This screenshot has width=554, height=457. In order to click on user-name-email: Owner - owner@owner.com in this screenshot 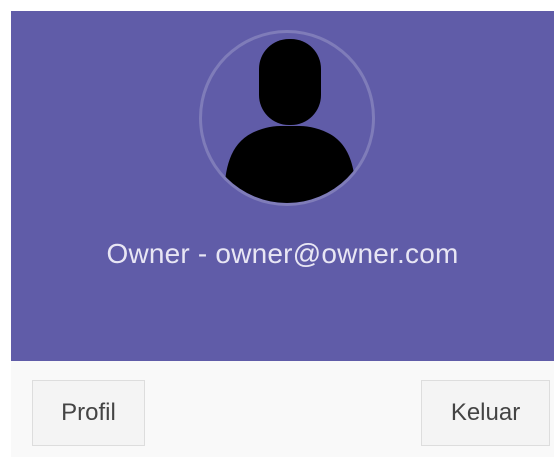, I will do `click(282, 253)`.